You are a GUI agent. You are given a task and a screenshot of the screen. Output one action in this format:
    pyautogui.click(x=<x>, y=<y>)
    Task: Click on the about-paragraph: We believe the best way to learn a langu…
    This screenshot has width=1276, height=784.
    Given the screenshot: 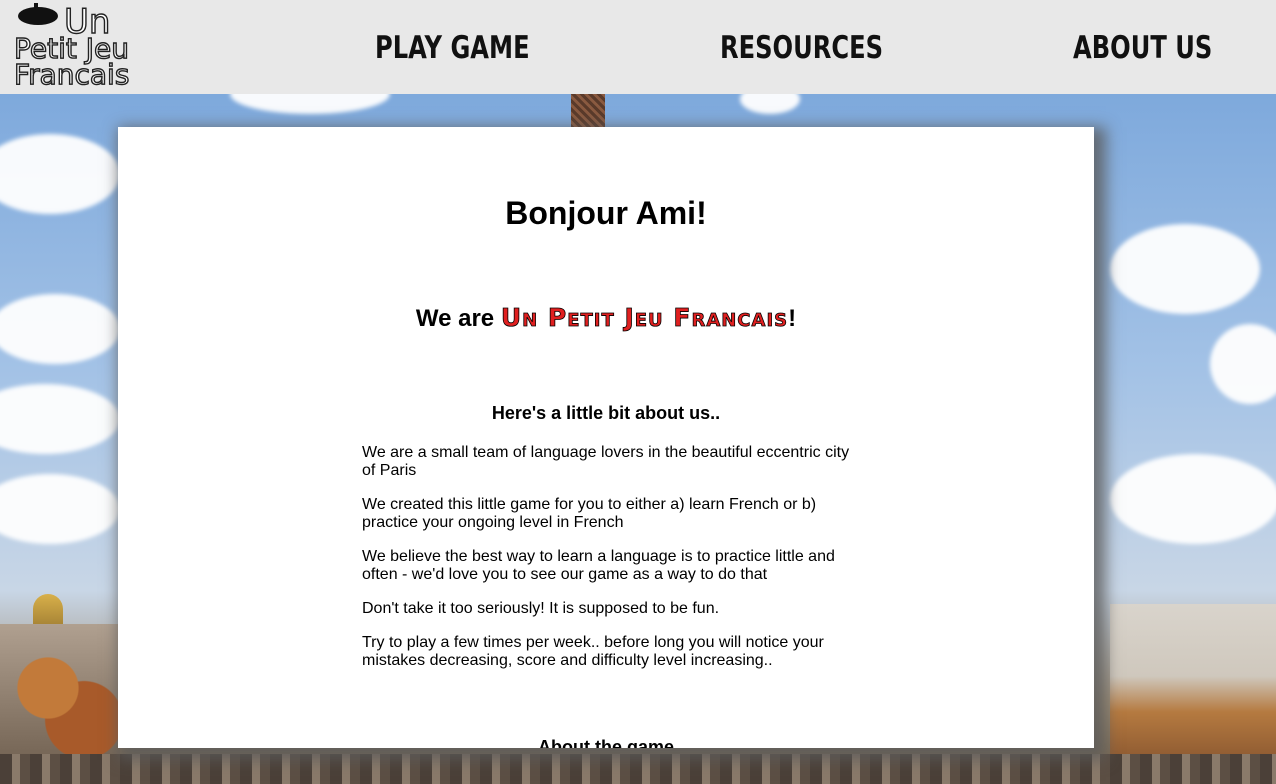 What is the action you would take?
    pyautogui.click(x=598, y=565)
    